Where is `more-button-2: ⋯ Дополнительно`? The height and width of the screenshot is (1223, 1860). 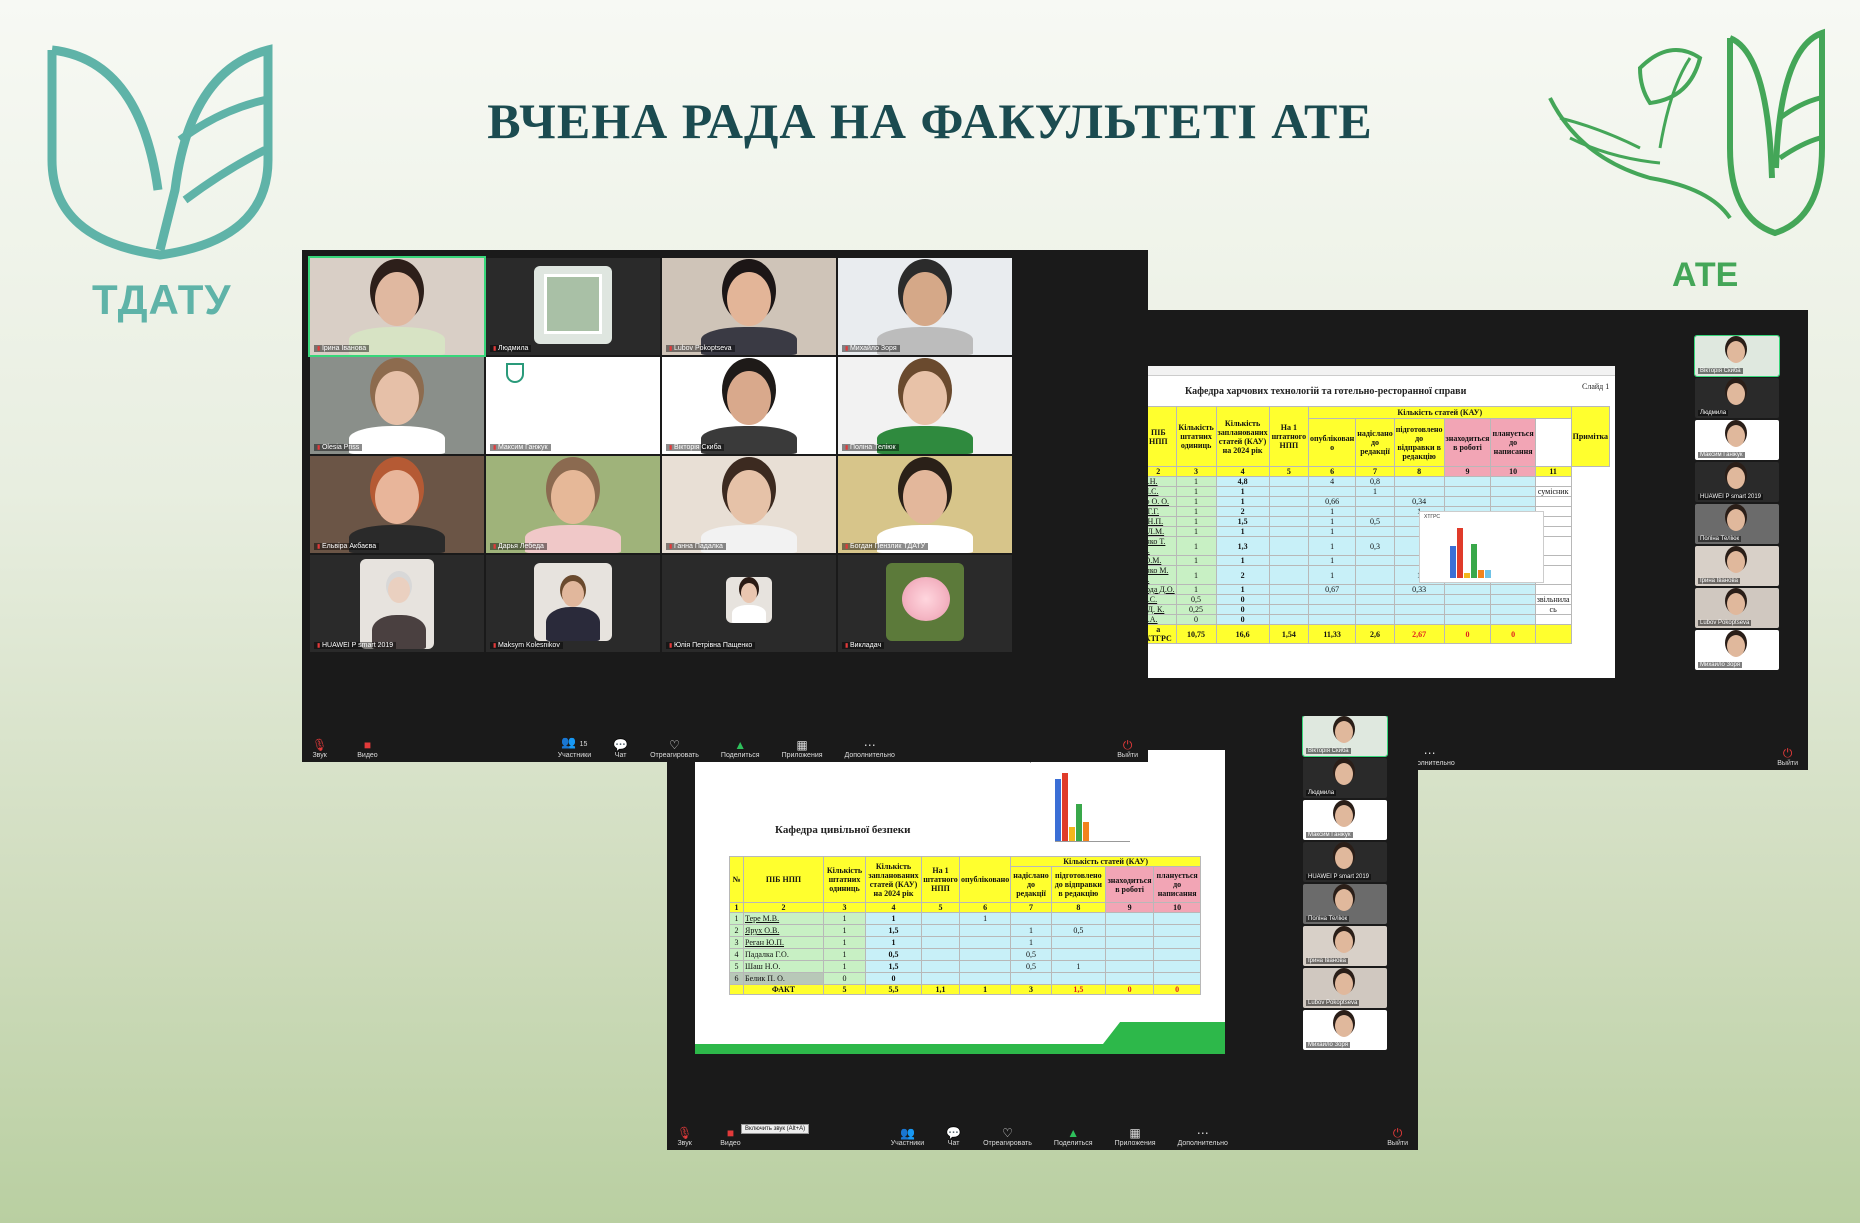
more-button-2: ⋯ Дополнительно is located at coordinates (1203, 1136).